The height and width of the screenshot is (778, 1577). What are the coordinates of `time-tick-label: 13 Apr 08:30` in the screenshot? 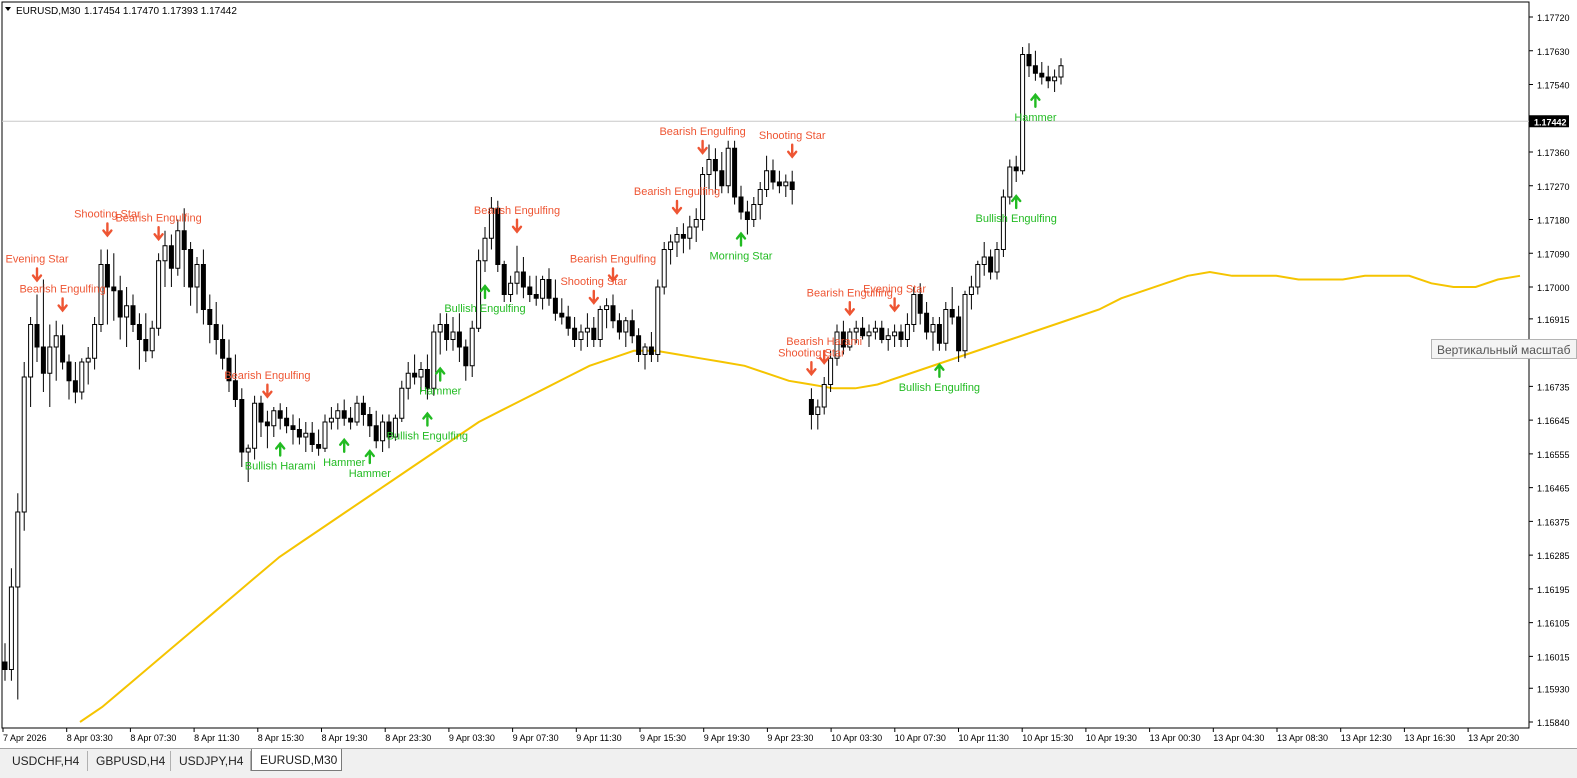 It's located at (1302, 738).